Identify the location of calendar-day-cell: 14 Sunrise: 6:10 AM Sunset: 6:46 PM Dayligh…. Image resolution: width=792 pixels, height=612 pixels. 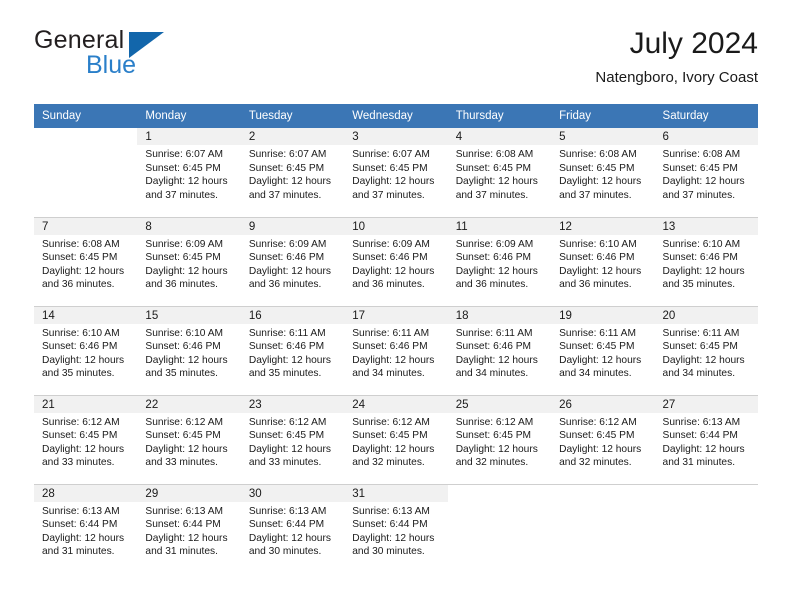
(86, 350).